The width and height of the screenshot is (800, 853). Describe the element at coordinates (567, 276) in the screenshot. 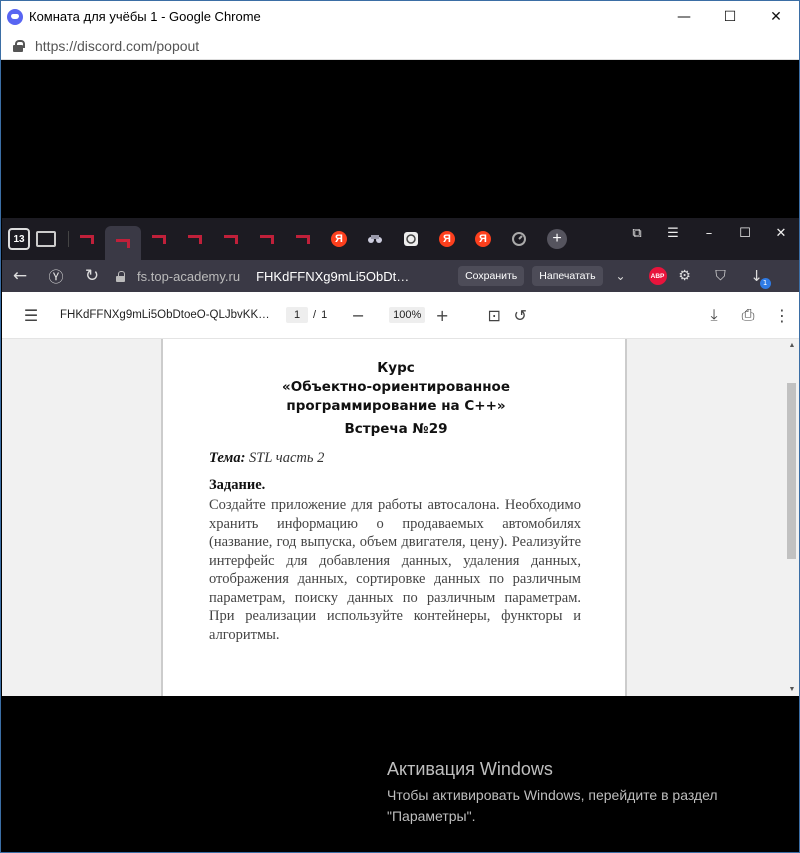

I see `print-button: Напечатать` at that location.